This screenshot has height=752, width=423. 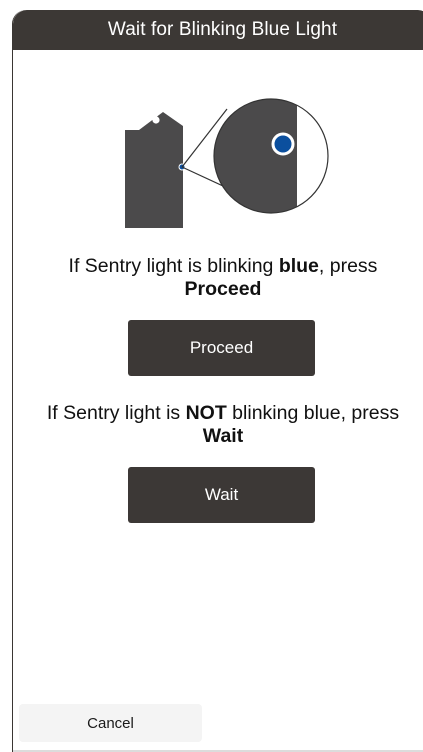 I want to click on proceed-emphasis: blue, so click(x=298, y=266).